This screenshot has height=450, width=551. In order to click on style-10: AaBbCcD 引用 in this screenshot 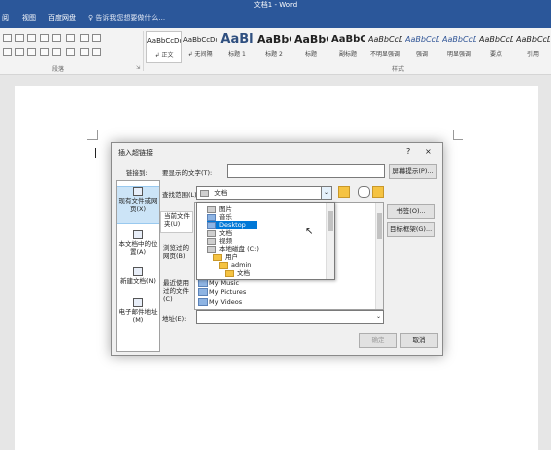, I will do `click(533, 46)`.